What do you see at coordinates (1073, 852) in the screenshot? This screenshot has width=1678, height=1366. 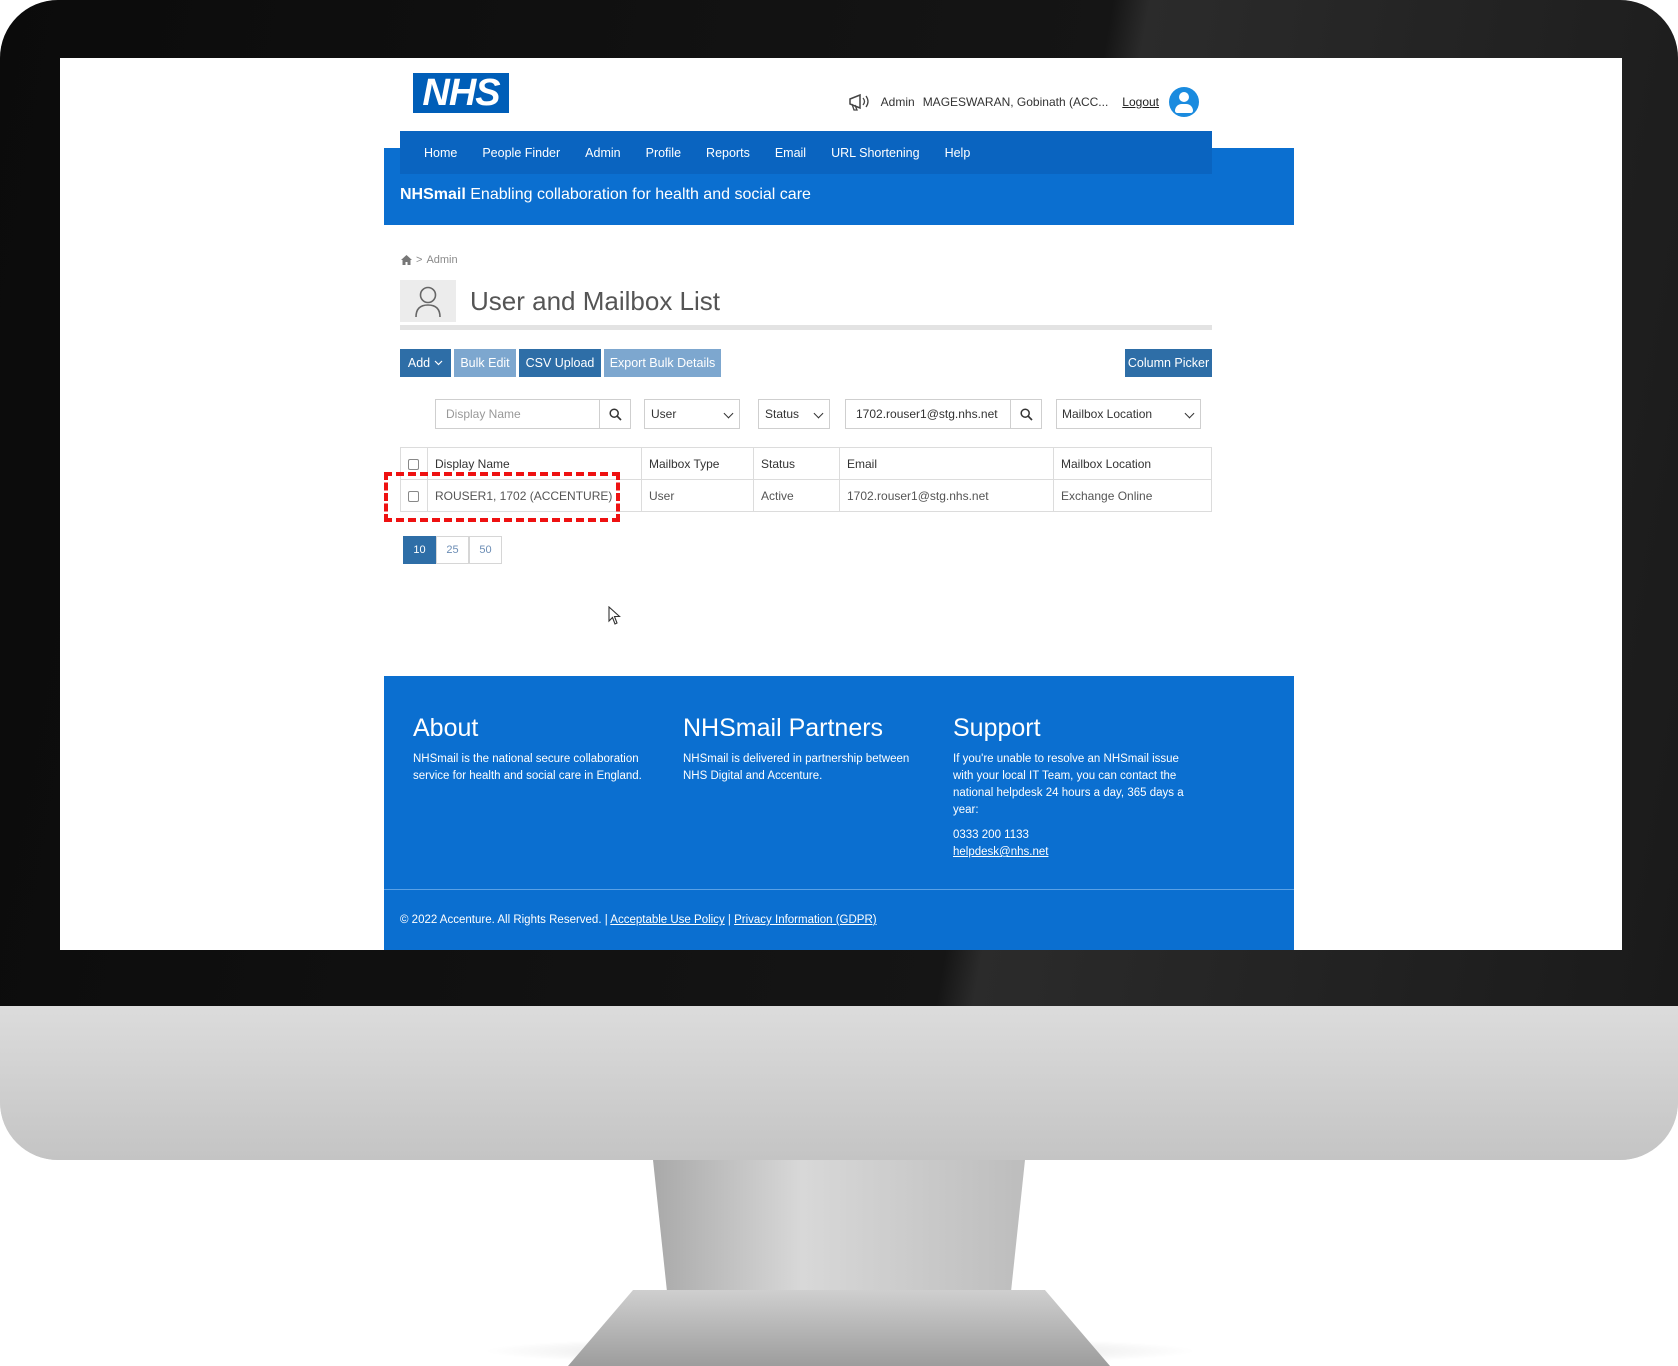 I see `support-email-link: helpdesk@nhs.net` at bounding box center [1073, 852].